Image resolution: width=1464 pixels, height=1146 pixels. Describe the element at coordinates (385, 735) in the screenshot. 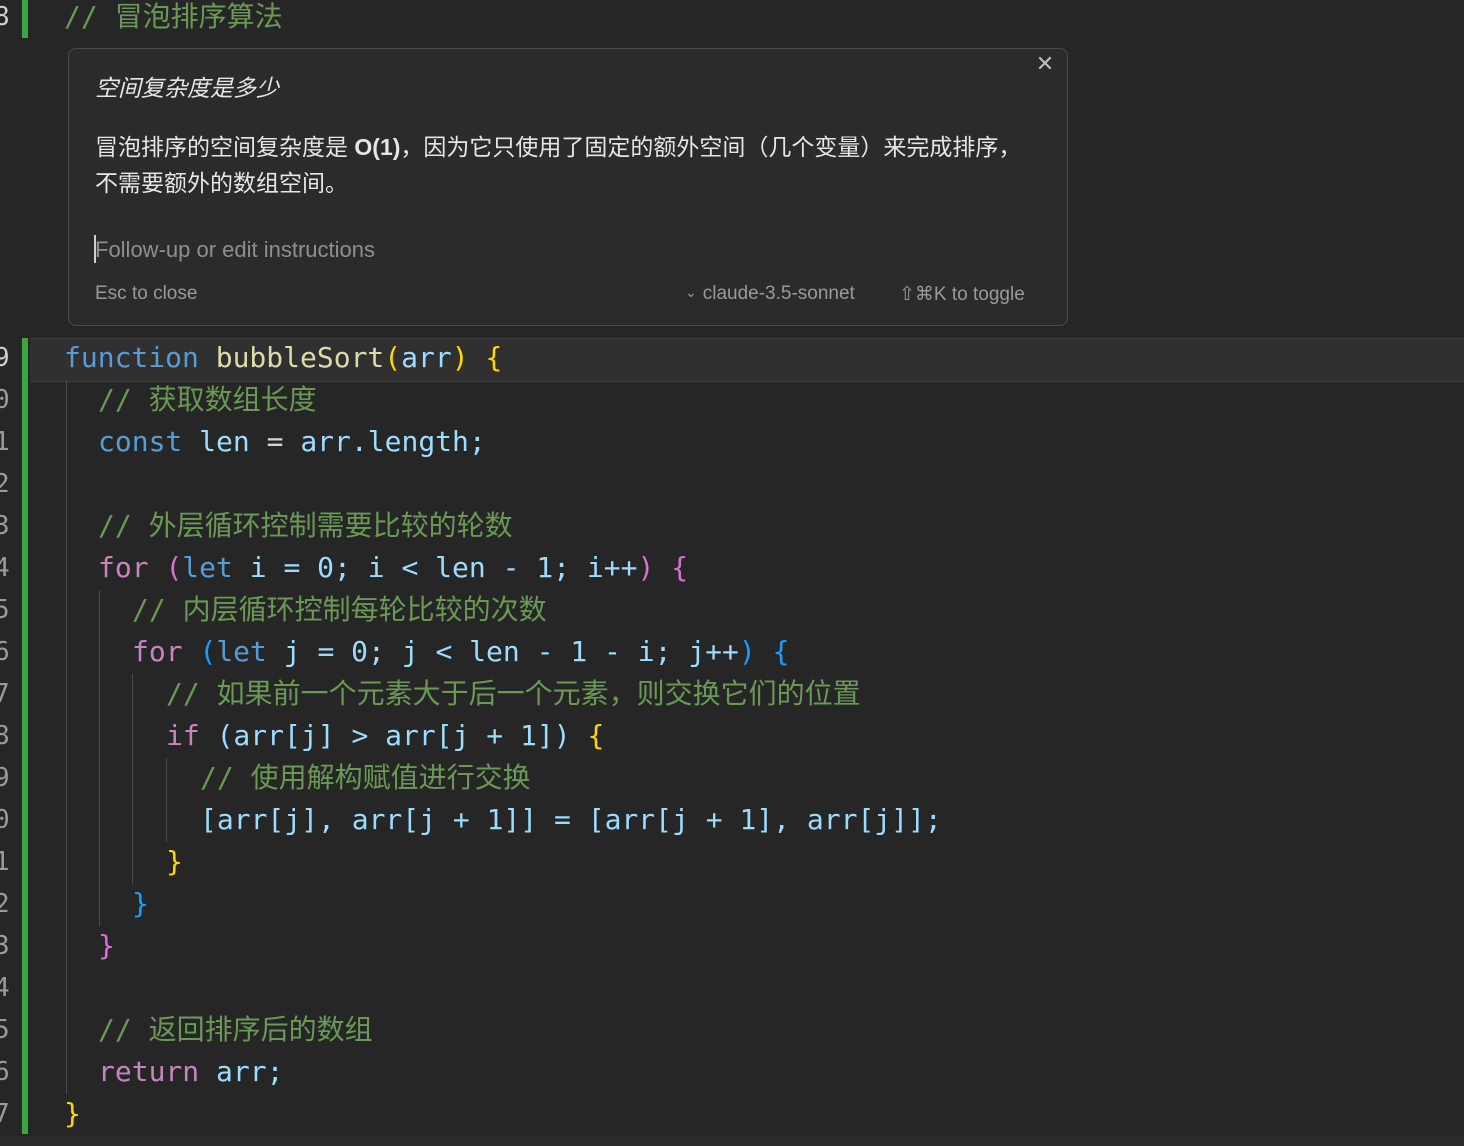

I see `code-line: if (arr[j] > arr[j + 1]) {` at that location.